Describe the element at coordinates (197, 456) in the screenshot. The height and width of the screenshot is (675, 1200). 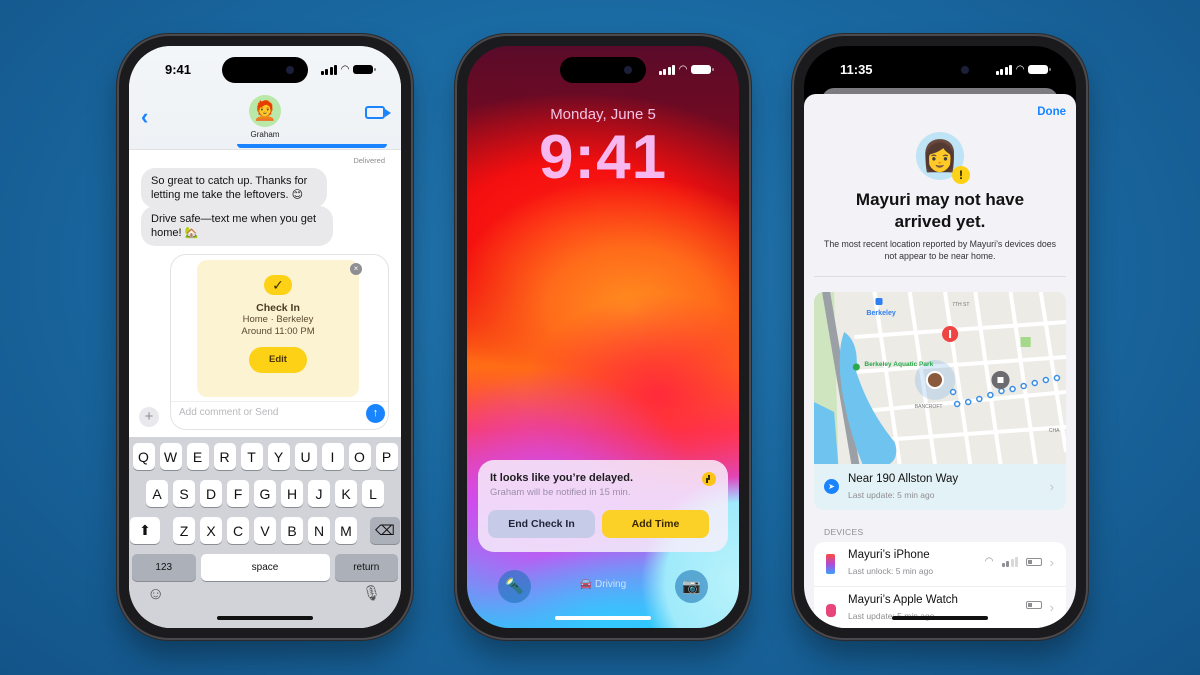
I see `key-e: E` at that location.